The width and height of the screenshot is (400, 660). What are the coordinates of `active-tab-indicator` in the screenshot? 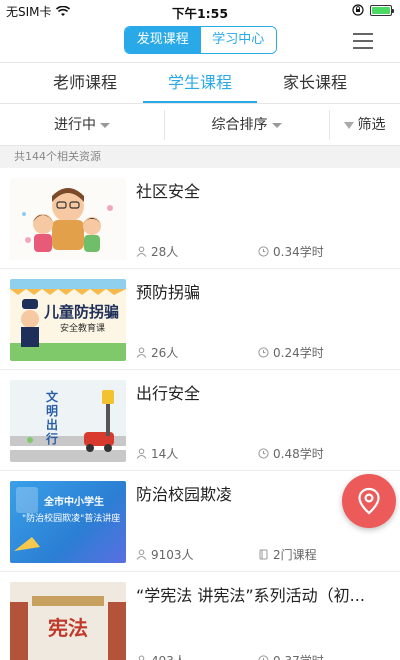 It's located at (200, 102).